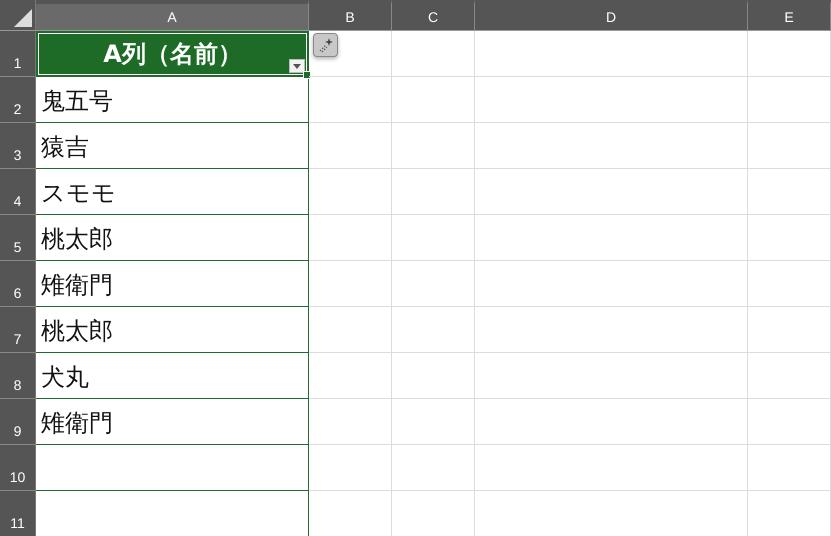  I want to click on header-text: A列（名前）, so click(172, 54).